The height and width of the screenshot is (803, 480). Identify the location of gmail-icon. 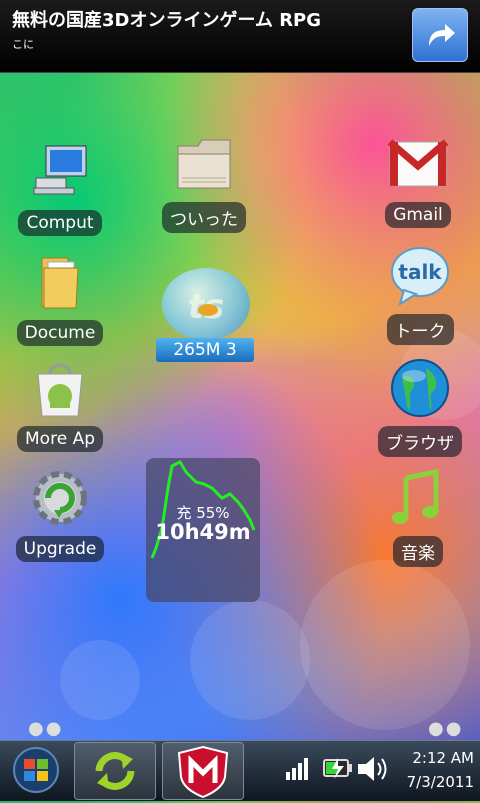
(418, 164).